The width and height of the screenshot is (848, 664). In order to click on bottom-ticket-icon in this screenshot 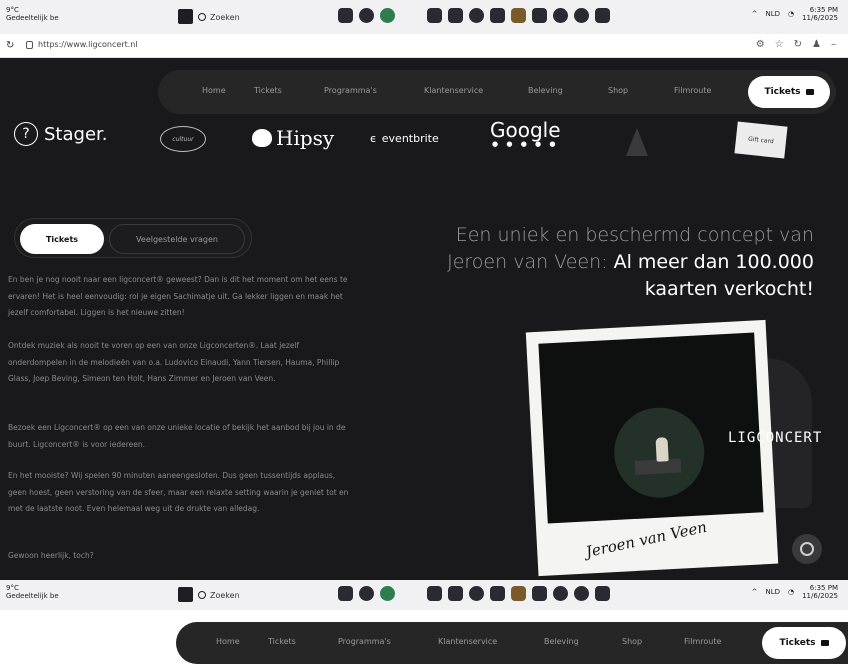, I will do `click(824, 643)`.